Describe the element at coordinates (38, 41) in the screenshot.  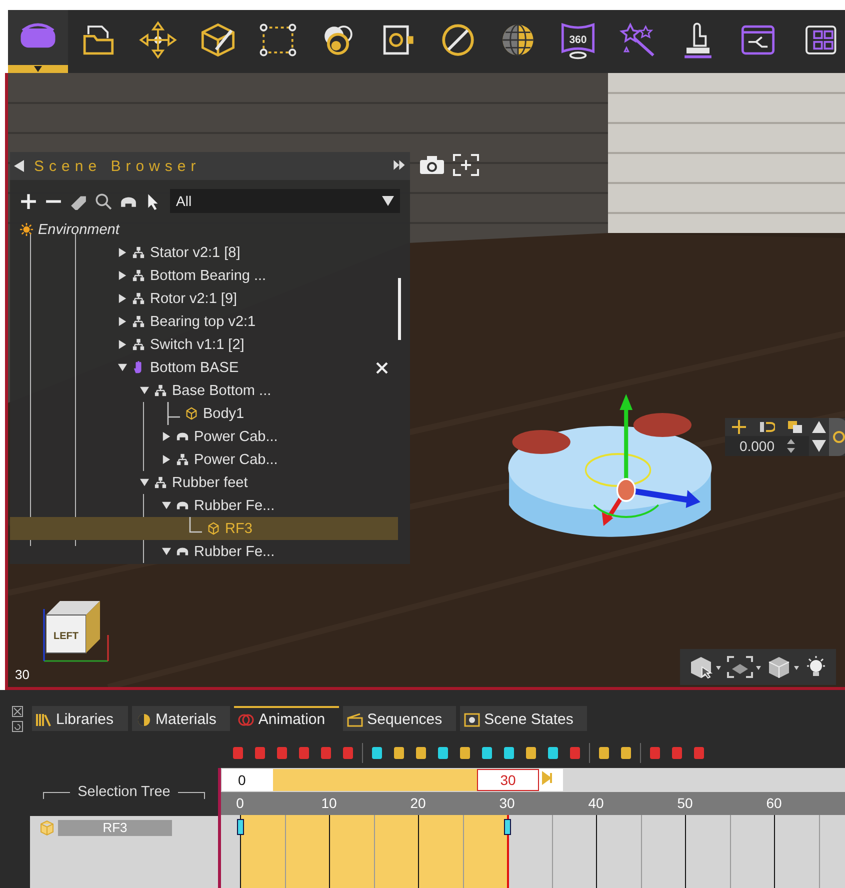
I see `toolbar-button` at that location.